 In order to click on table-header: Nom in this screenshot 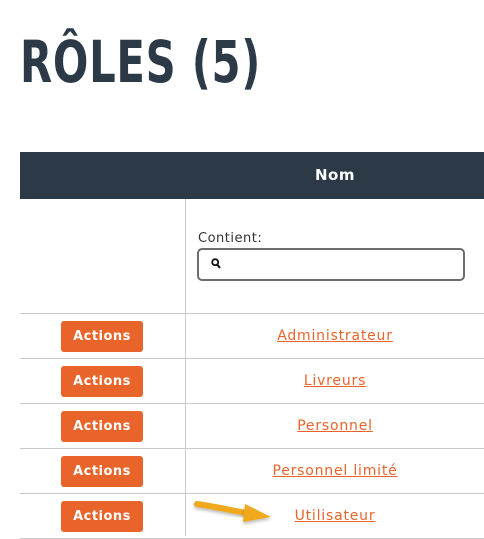, I will do `click(252, 175)`.